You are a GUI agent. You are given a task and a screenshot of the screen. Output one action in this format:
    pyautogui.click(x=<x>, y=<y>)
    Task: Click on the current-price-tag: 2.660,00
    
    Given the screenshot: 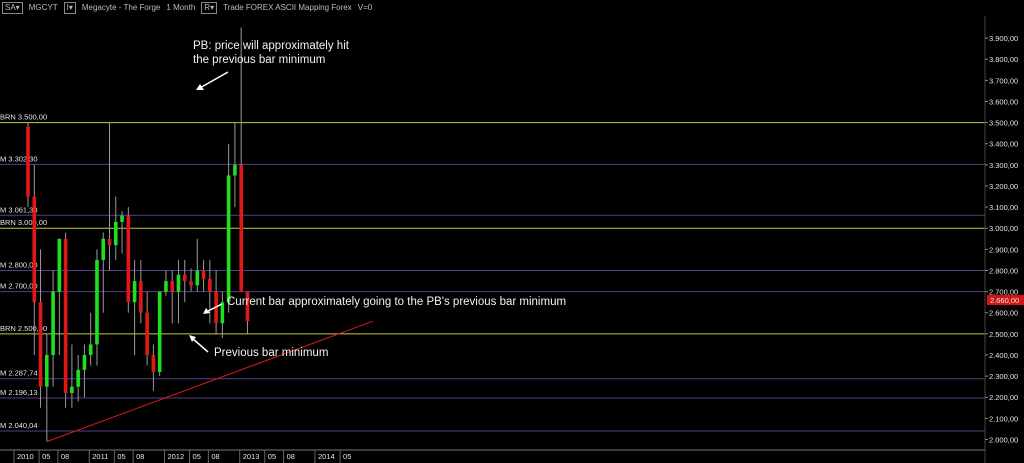 What is the action you would take?
    pyautogui.click(x=1005, y=300)
    